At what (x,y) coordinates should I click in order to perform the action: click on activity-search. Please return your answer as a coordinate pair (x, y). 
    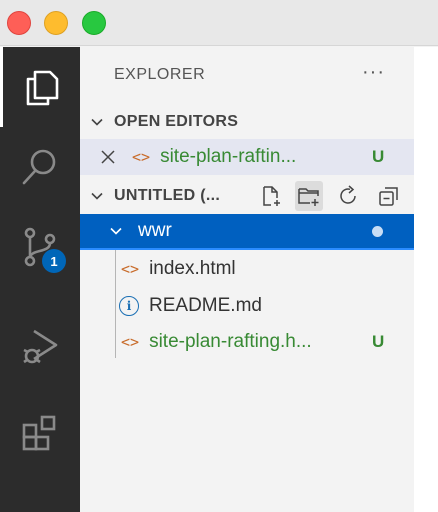
    Looking at the image, I should click on (40, 167).